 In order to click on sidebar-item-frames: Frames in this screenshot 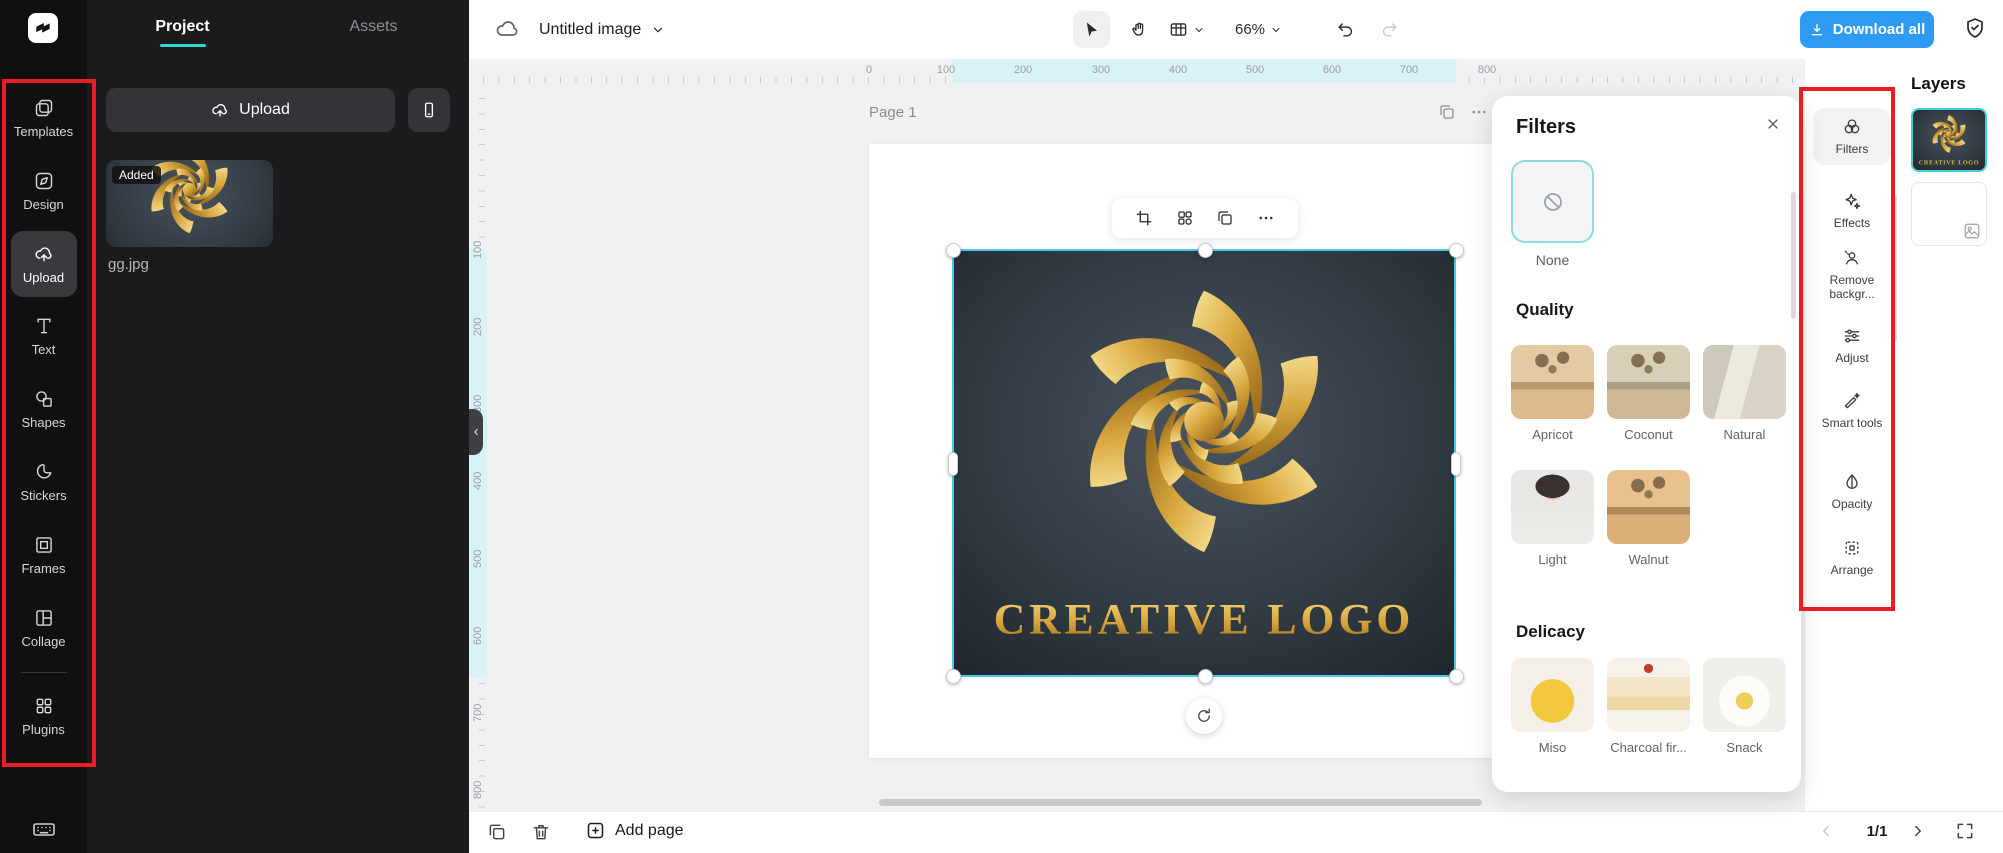, I will do `click(44, 555)`.